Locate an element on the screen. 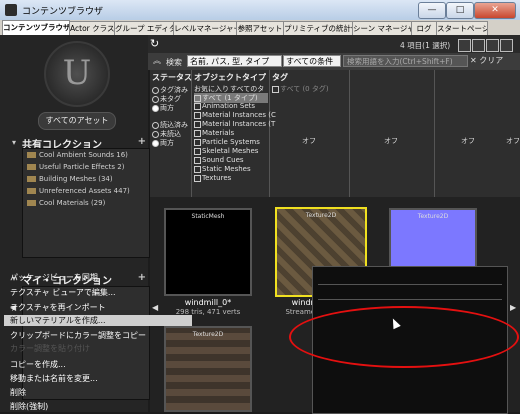  asset-name: windmill_0* is located at coordinates (208, 302).